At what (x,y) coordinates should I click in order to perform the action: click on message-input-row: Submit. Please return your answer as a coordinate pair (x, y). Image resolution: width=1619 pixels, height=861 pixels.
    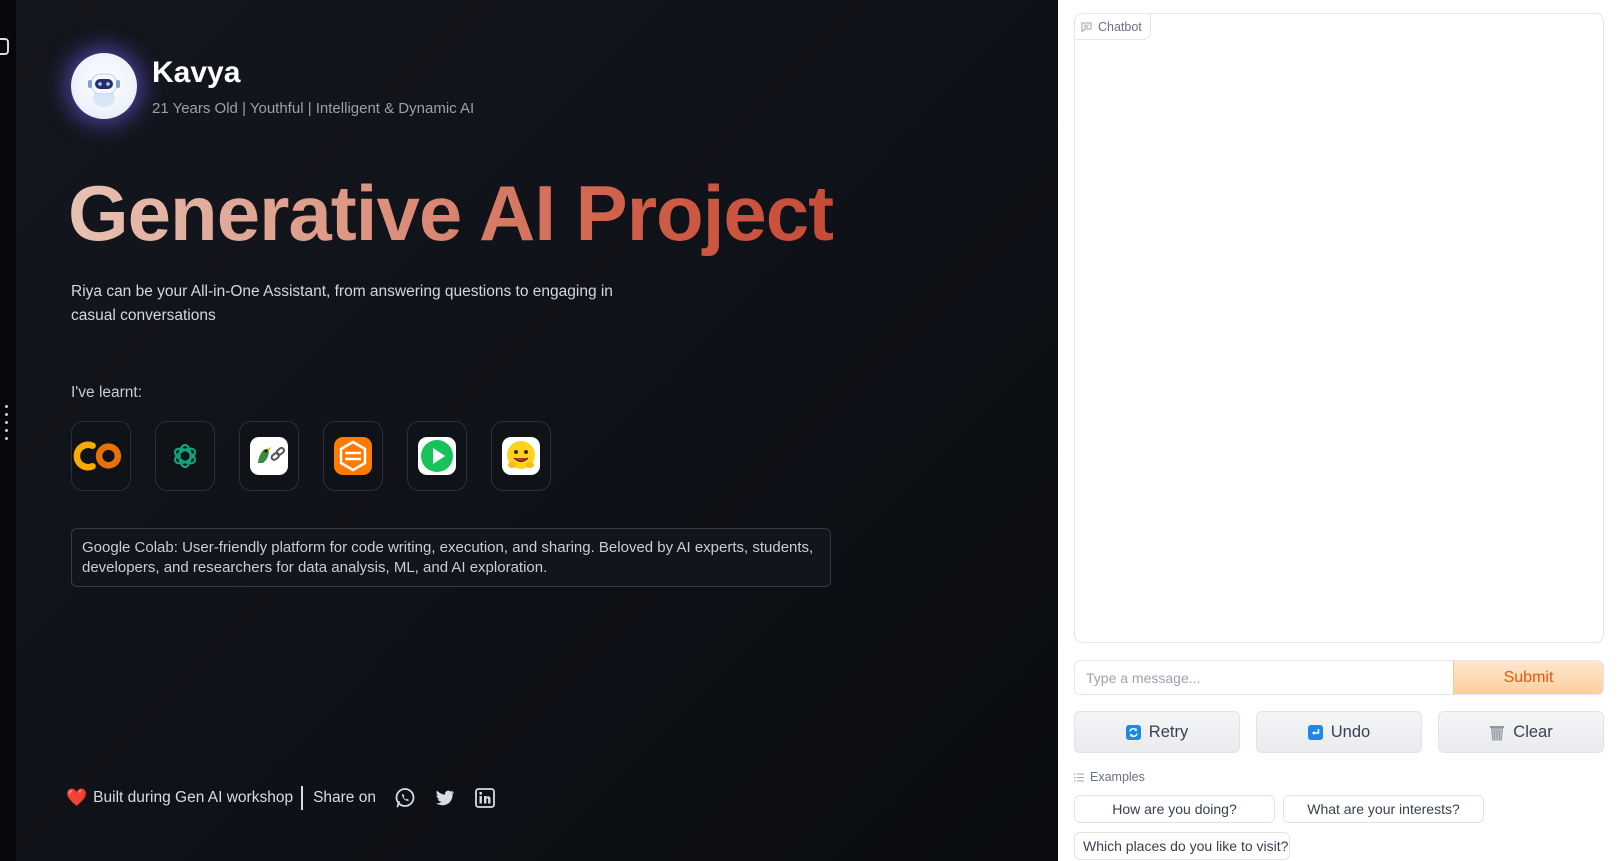
    Looking at the image, I should click on (1339, 677).